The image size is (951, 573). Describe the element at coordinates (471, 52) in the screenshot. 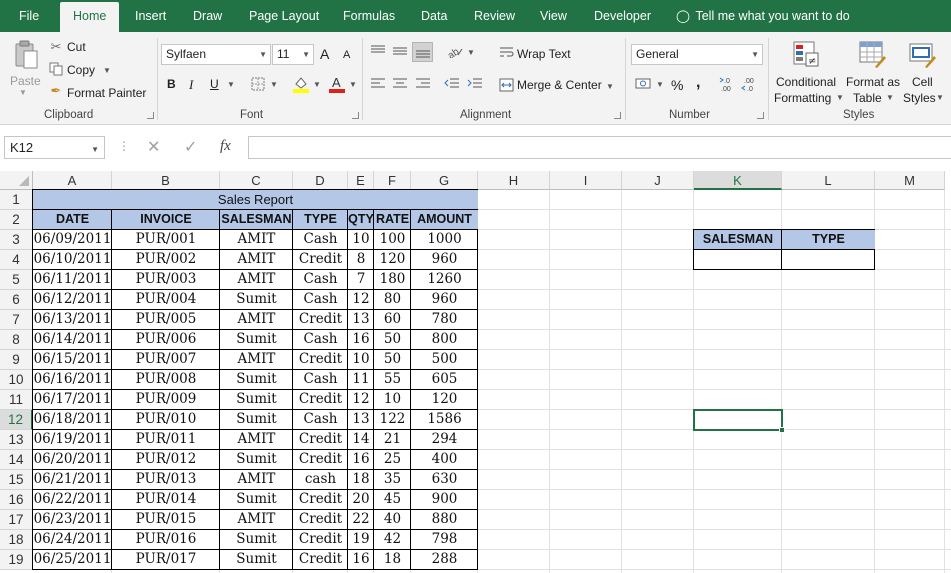

I see `orientation-dropdown-icon: ▼` at that location.